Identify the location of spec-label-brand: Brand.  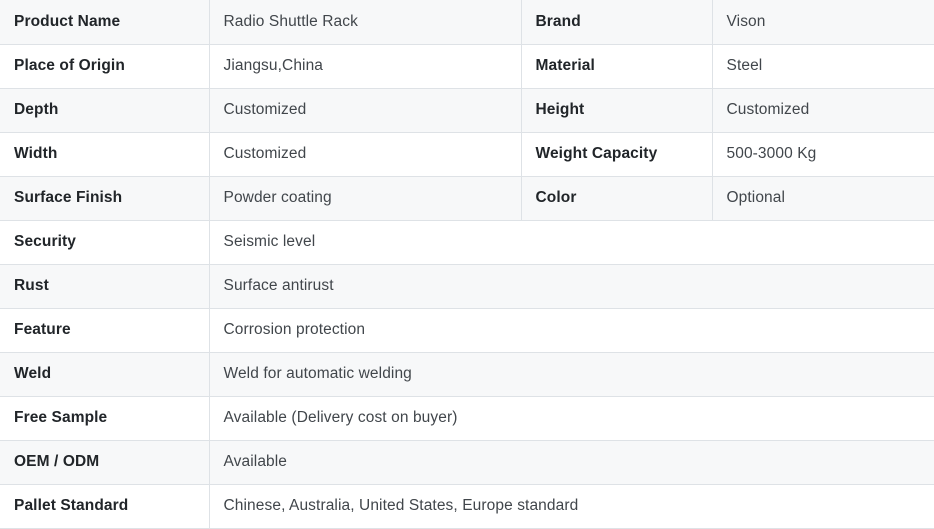
(617, 22).